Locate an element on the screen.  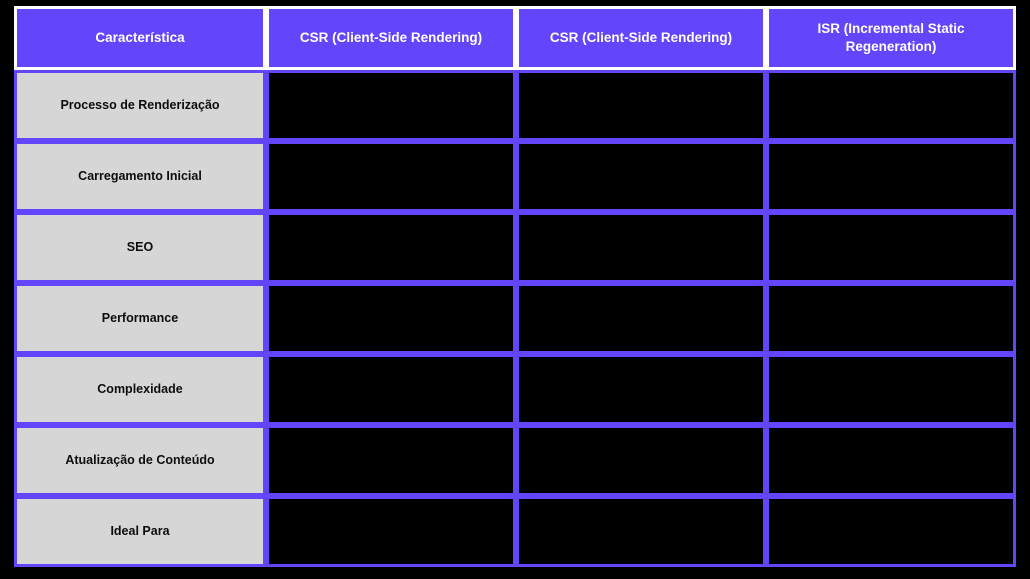
table-row: Processo de Renderização is located at coordinates (515, 105).